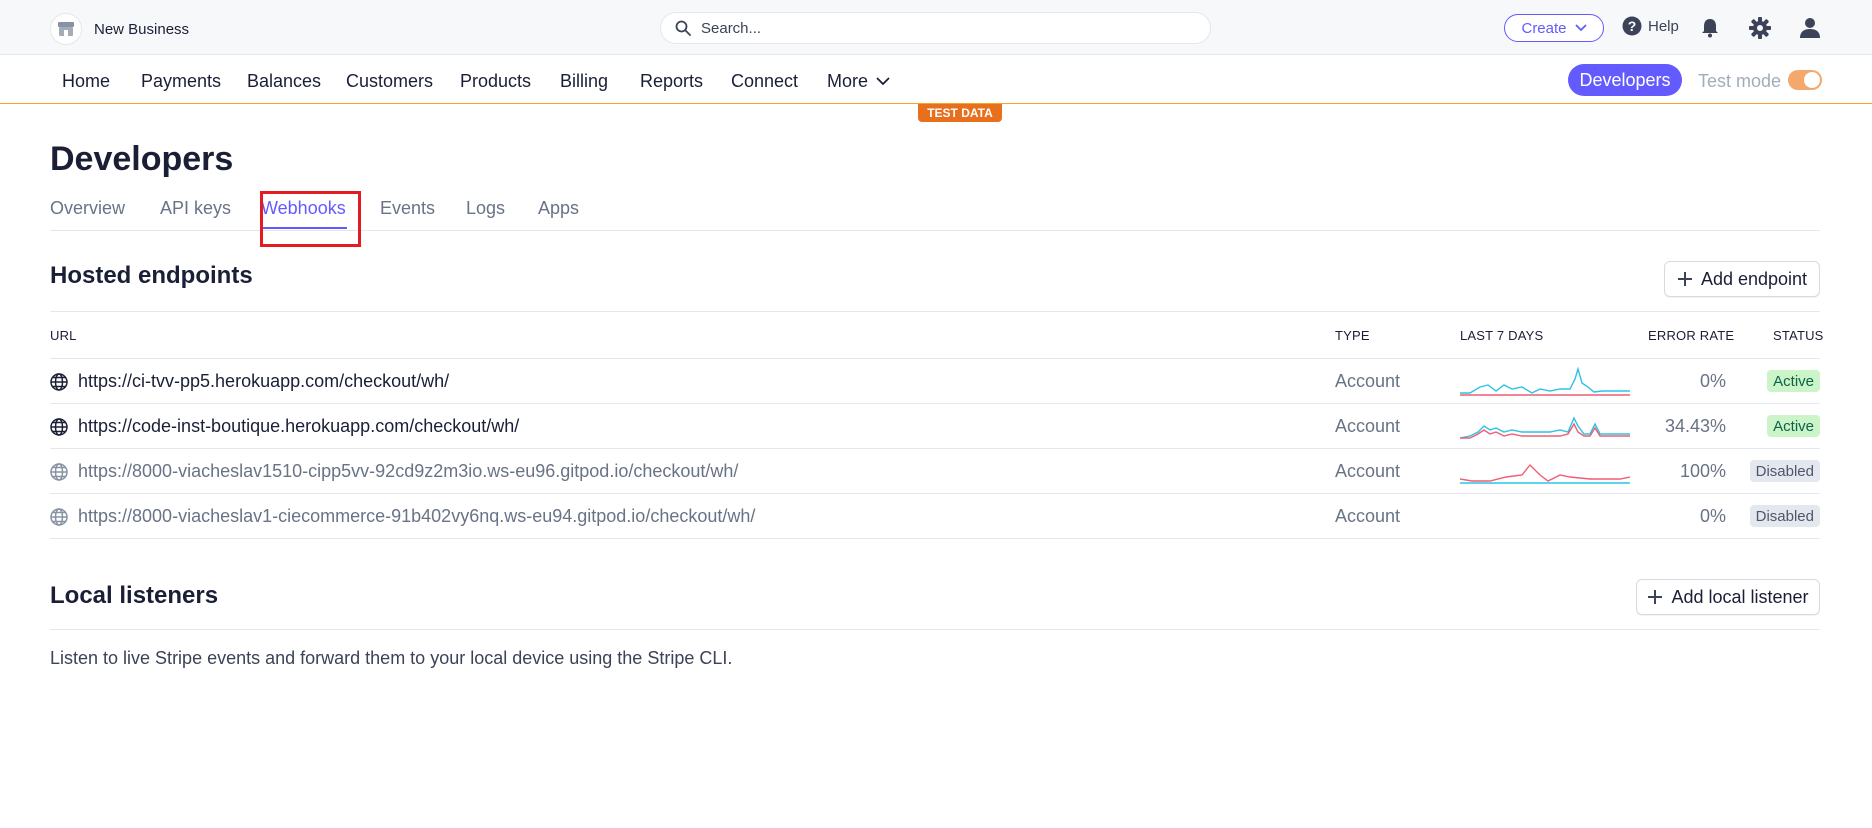  I want to click on column-header-url: URL, so click(63, 335).